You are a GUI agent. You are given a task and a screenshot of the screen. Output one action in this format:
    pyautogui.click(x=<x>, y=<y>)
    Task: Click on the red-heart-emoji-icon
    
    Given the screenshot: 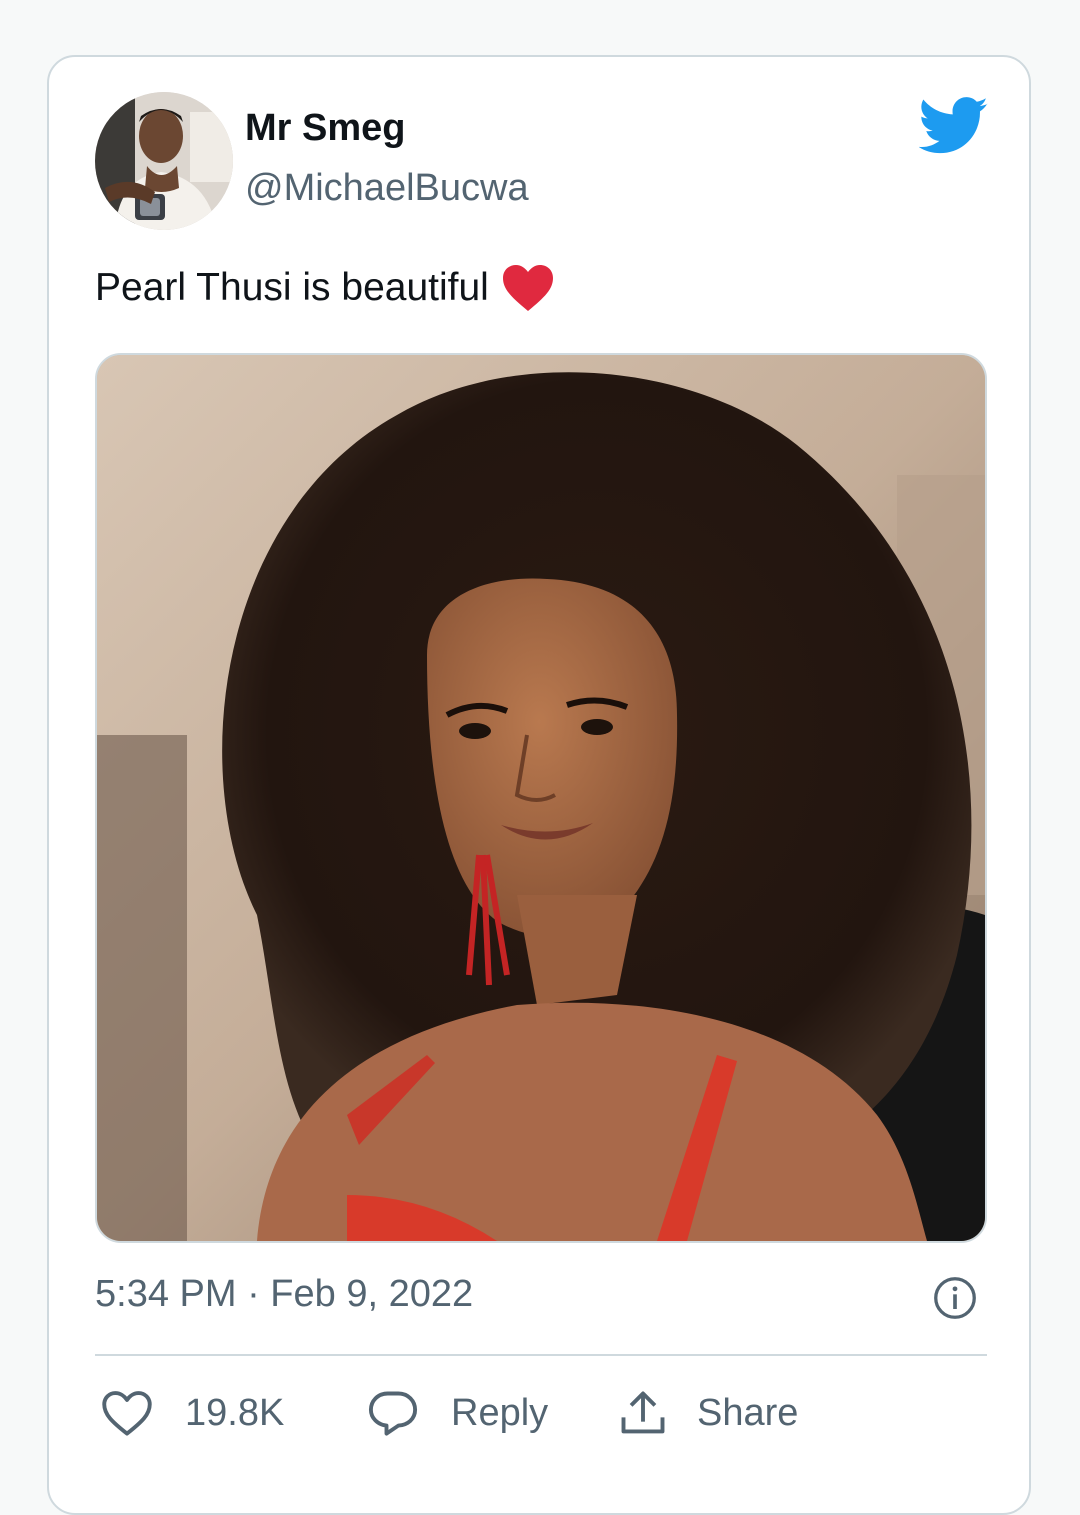 What is the action you would take?
    pyautogui.click(x=527, y=288)
    